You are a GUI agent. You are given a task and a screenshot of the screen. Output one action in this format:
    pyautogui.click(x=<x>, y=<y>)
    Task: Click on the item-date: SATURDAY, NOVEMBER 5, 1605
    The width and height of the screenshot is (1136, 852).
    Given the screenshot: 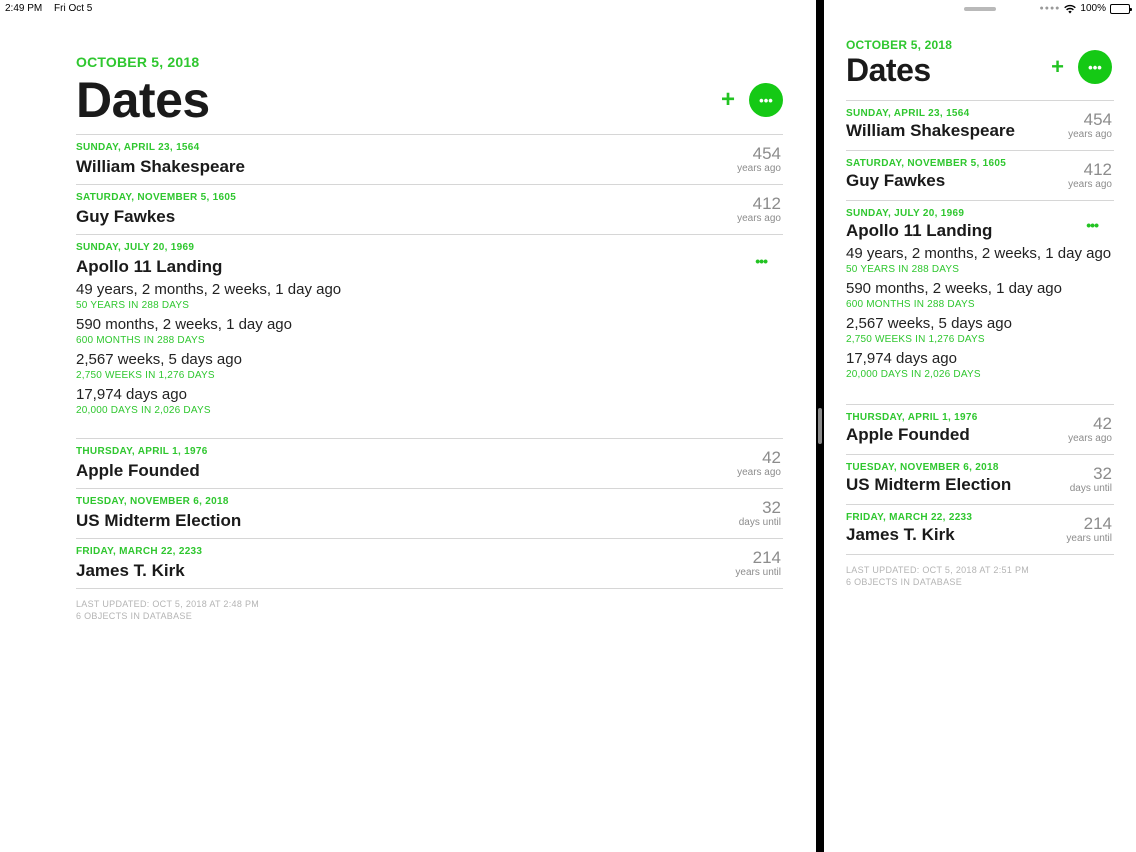 What is the action you would take?
    pyautogui.click(x=156, y=197)
    